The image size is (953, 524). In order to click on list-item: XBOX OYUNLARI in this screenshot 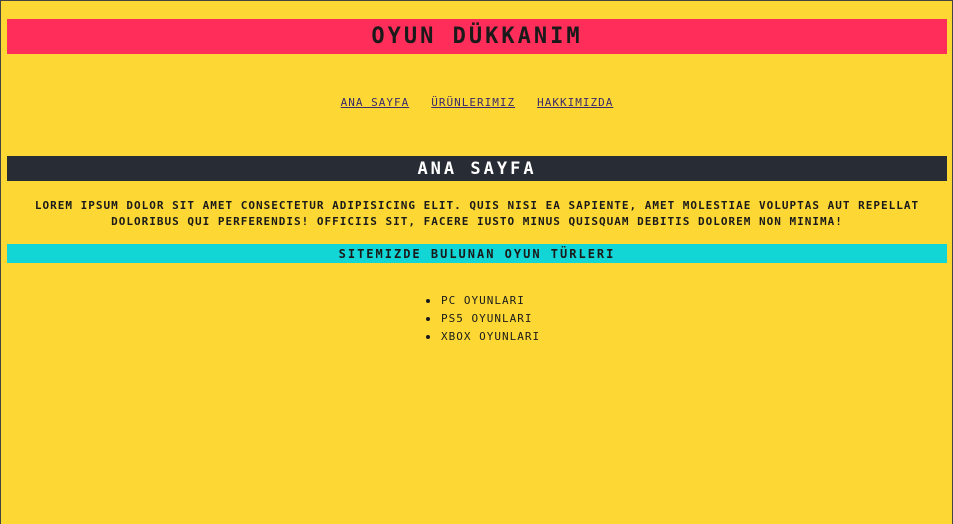, I will do `click(483, 337)`.